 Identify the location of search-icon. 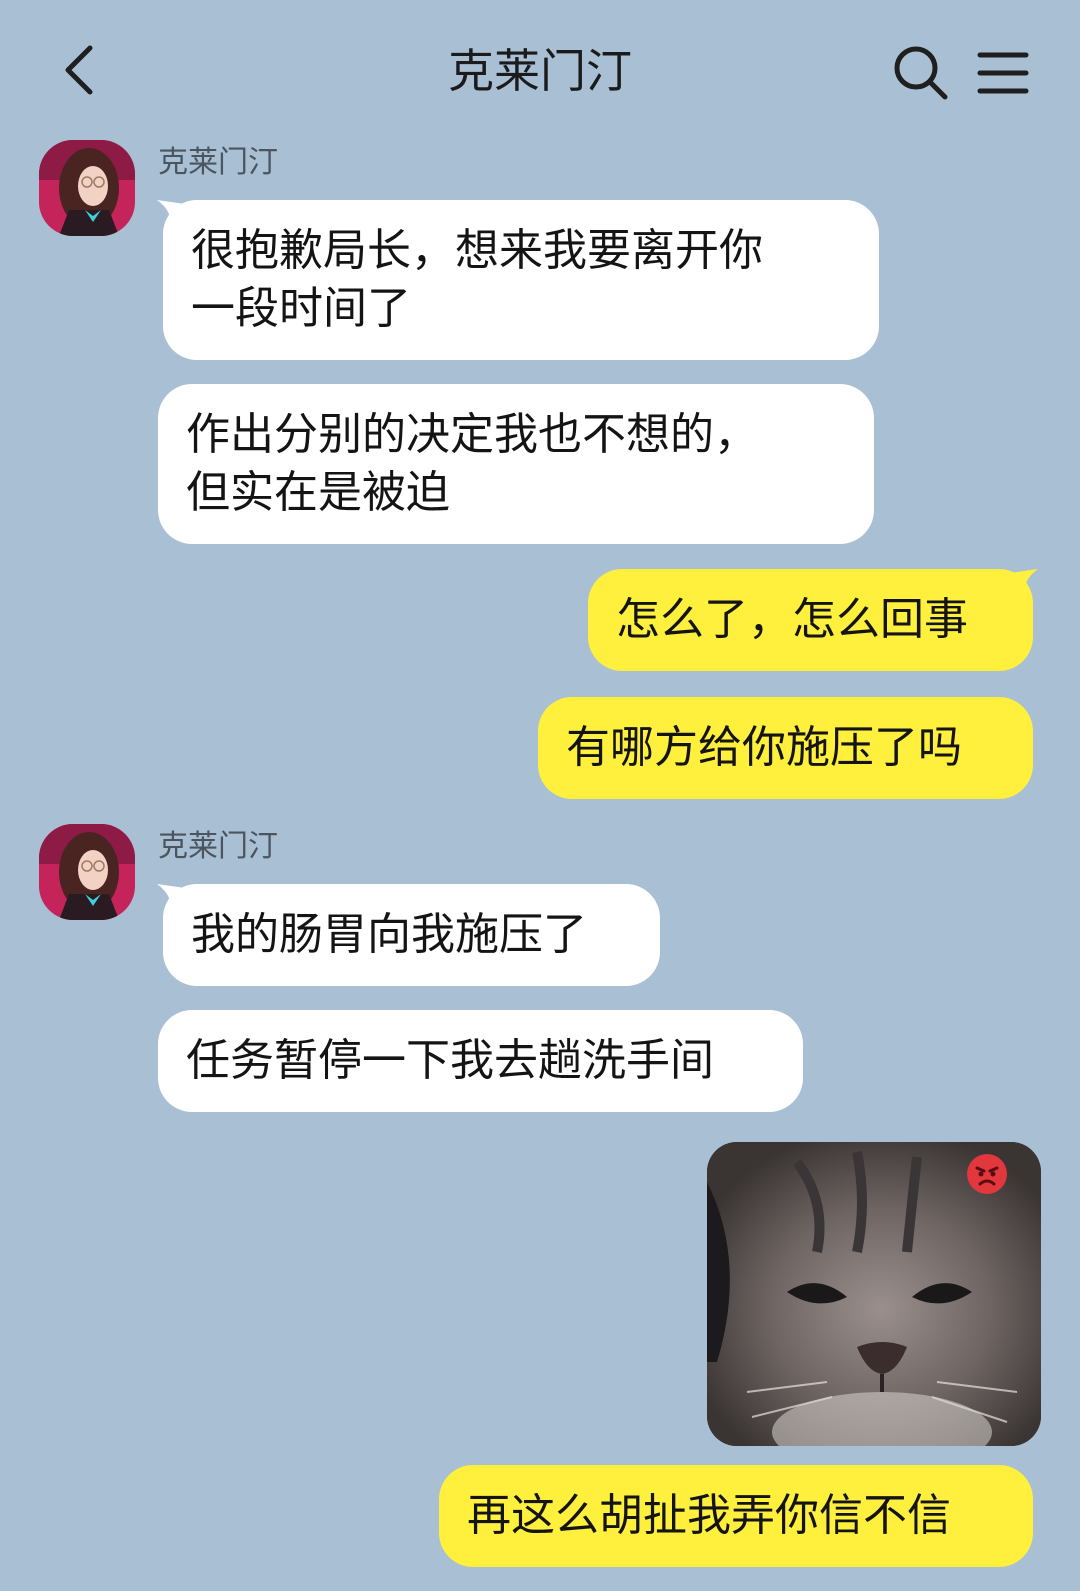
(921, 73).